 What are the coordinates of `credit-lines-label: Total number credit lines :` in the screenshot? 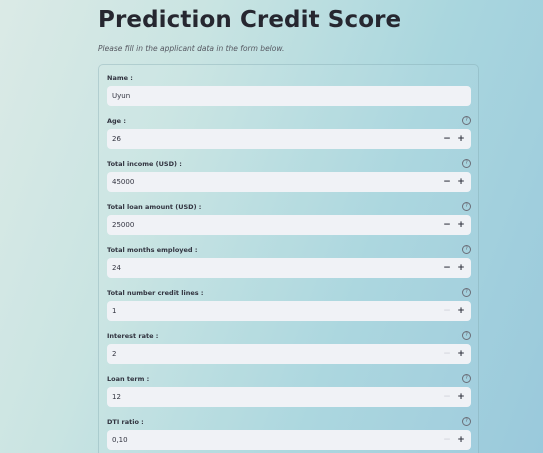 It's located at (155, 293).